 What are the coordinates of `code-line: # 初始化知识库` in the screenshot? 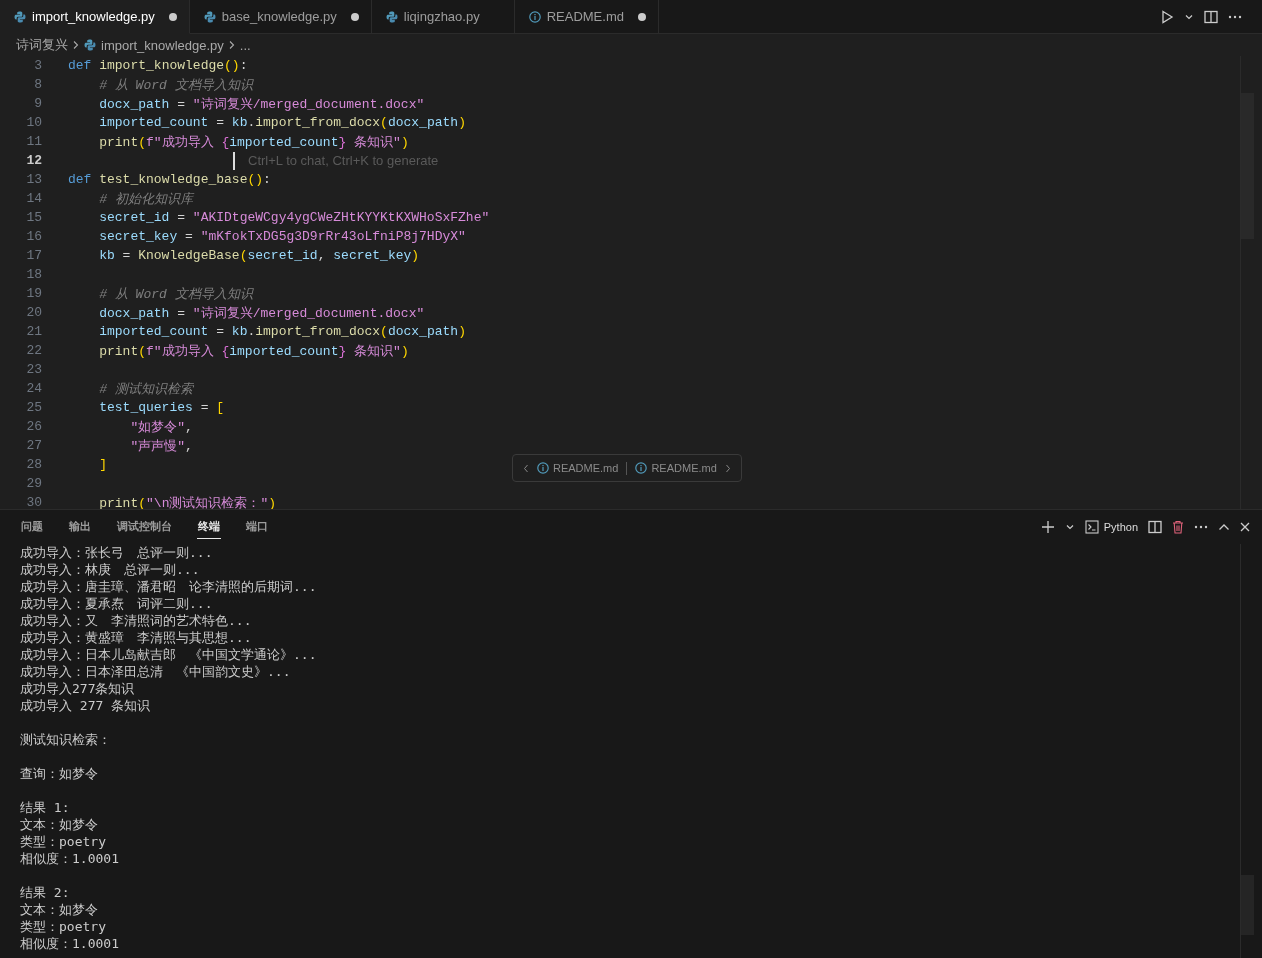 It's located at (145, 199).